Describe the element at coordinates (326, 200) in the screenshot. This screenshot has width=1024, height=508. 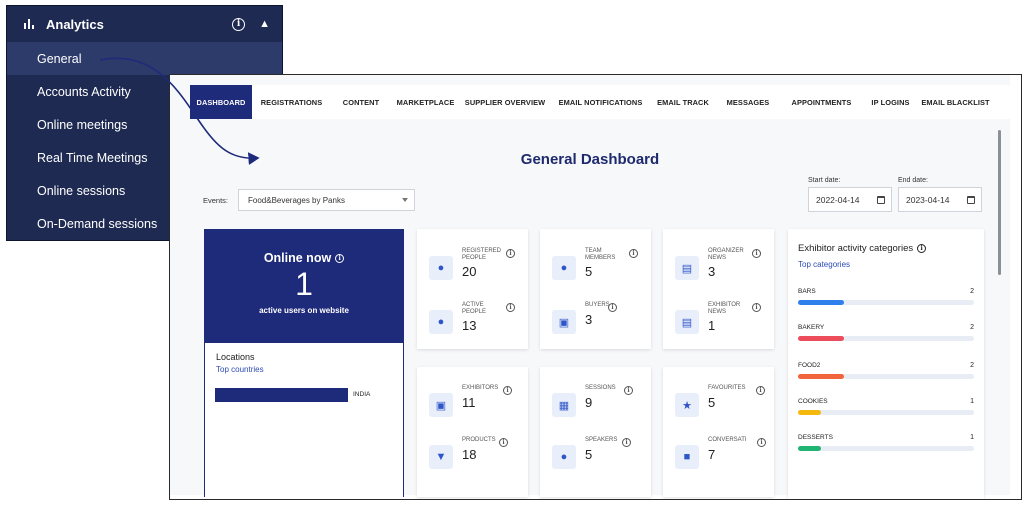
I see `events-select: Food&Beverages by Panks` at that location.